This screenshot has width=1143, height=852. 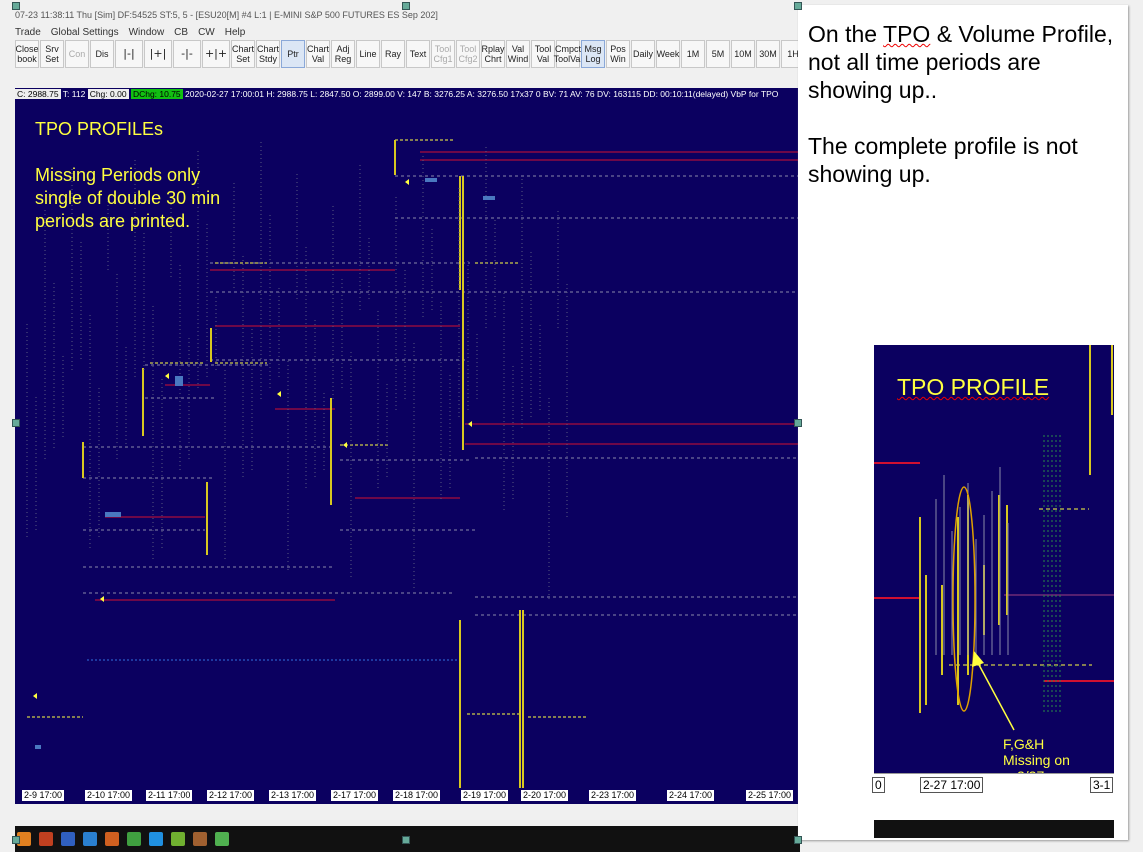 I want to click on toolbar-button: Con, so click(x=77, y=54).